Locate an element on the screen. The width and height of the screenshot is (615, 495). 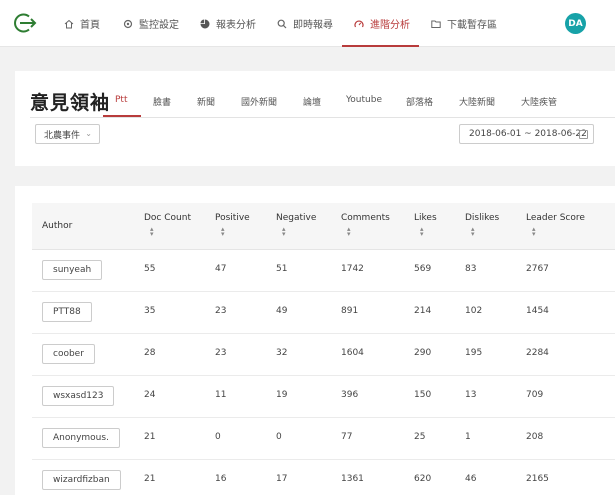
column-header-dislikes: Dislikes ▴ ▾ is located at coordinates (482, 225).